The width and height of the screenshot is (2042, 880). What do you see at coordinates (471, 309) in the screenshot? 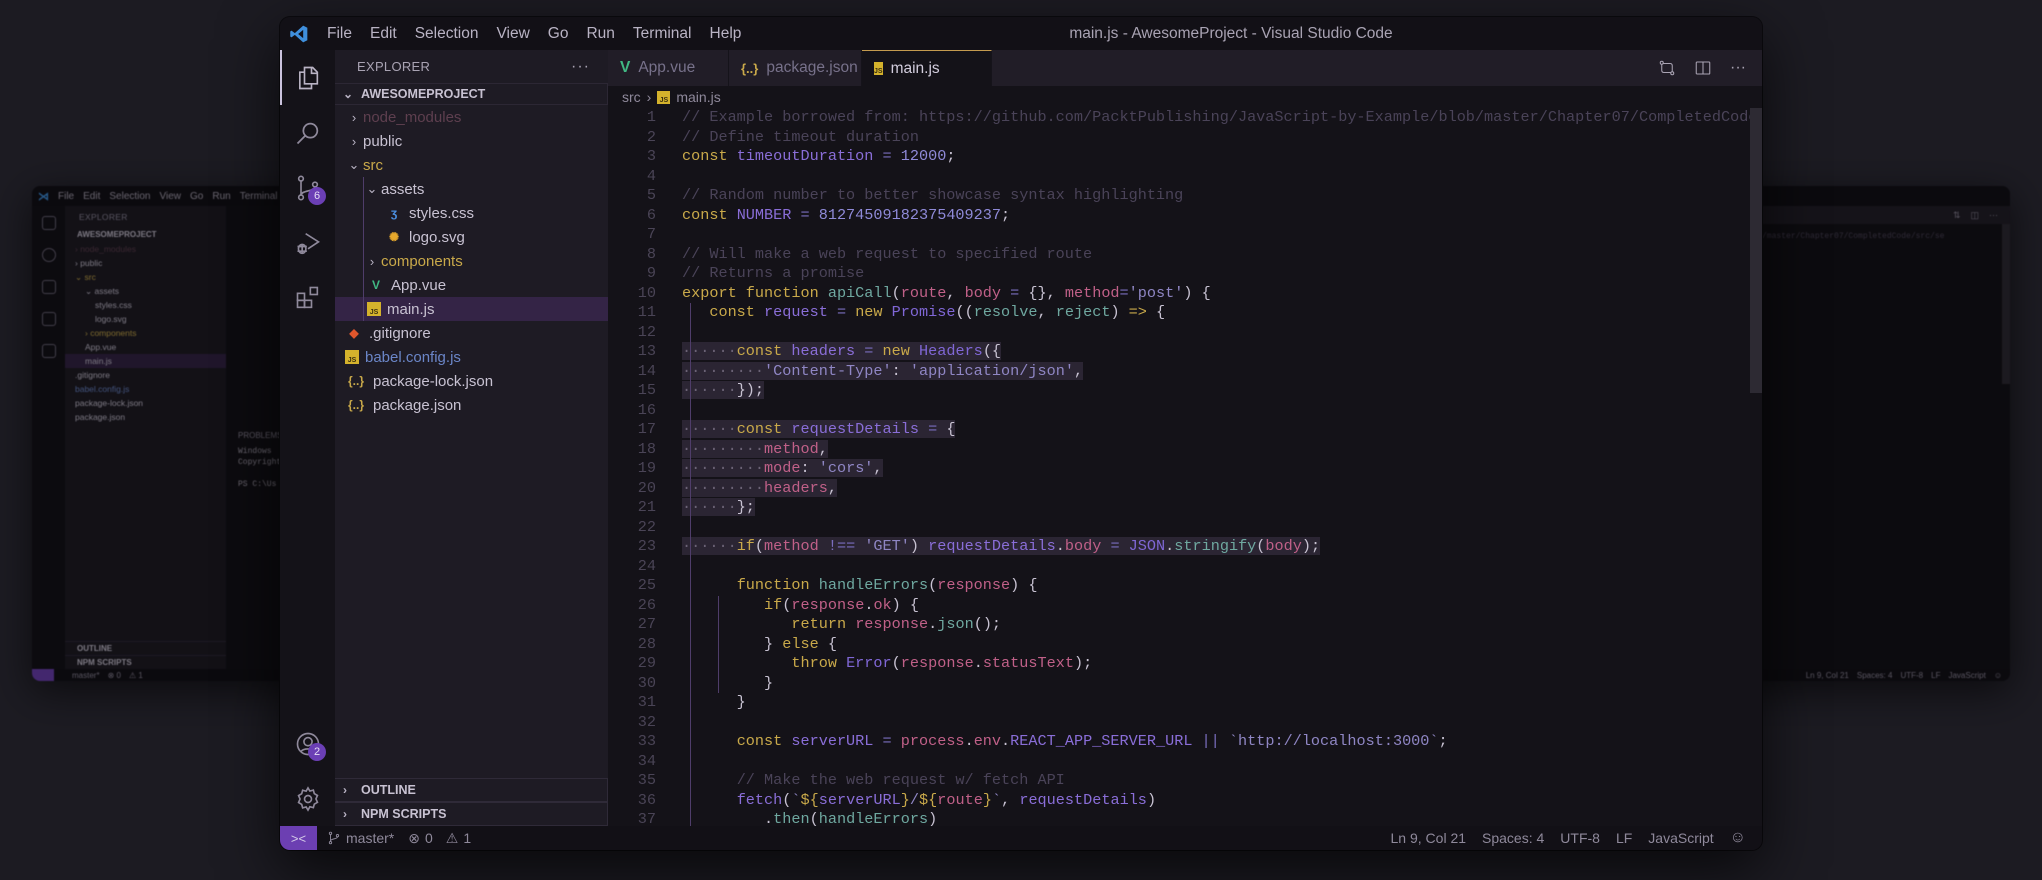
I see `tree-item: JS main.js` at bounding box center [471, 309].